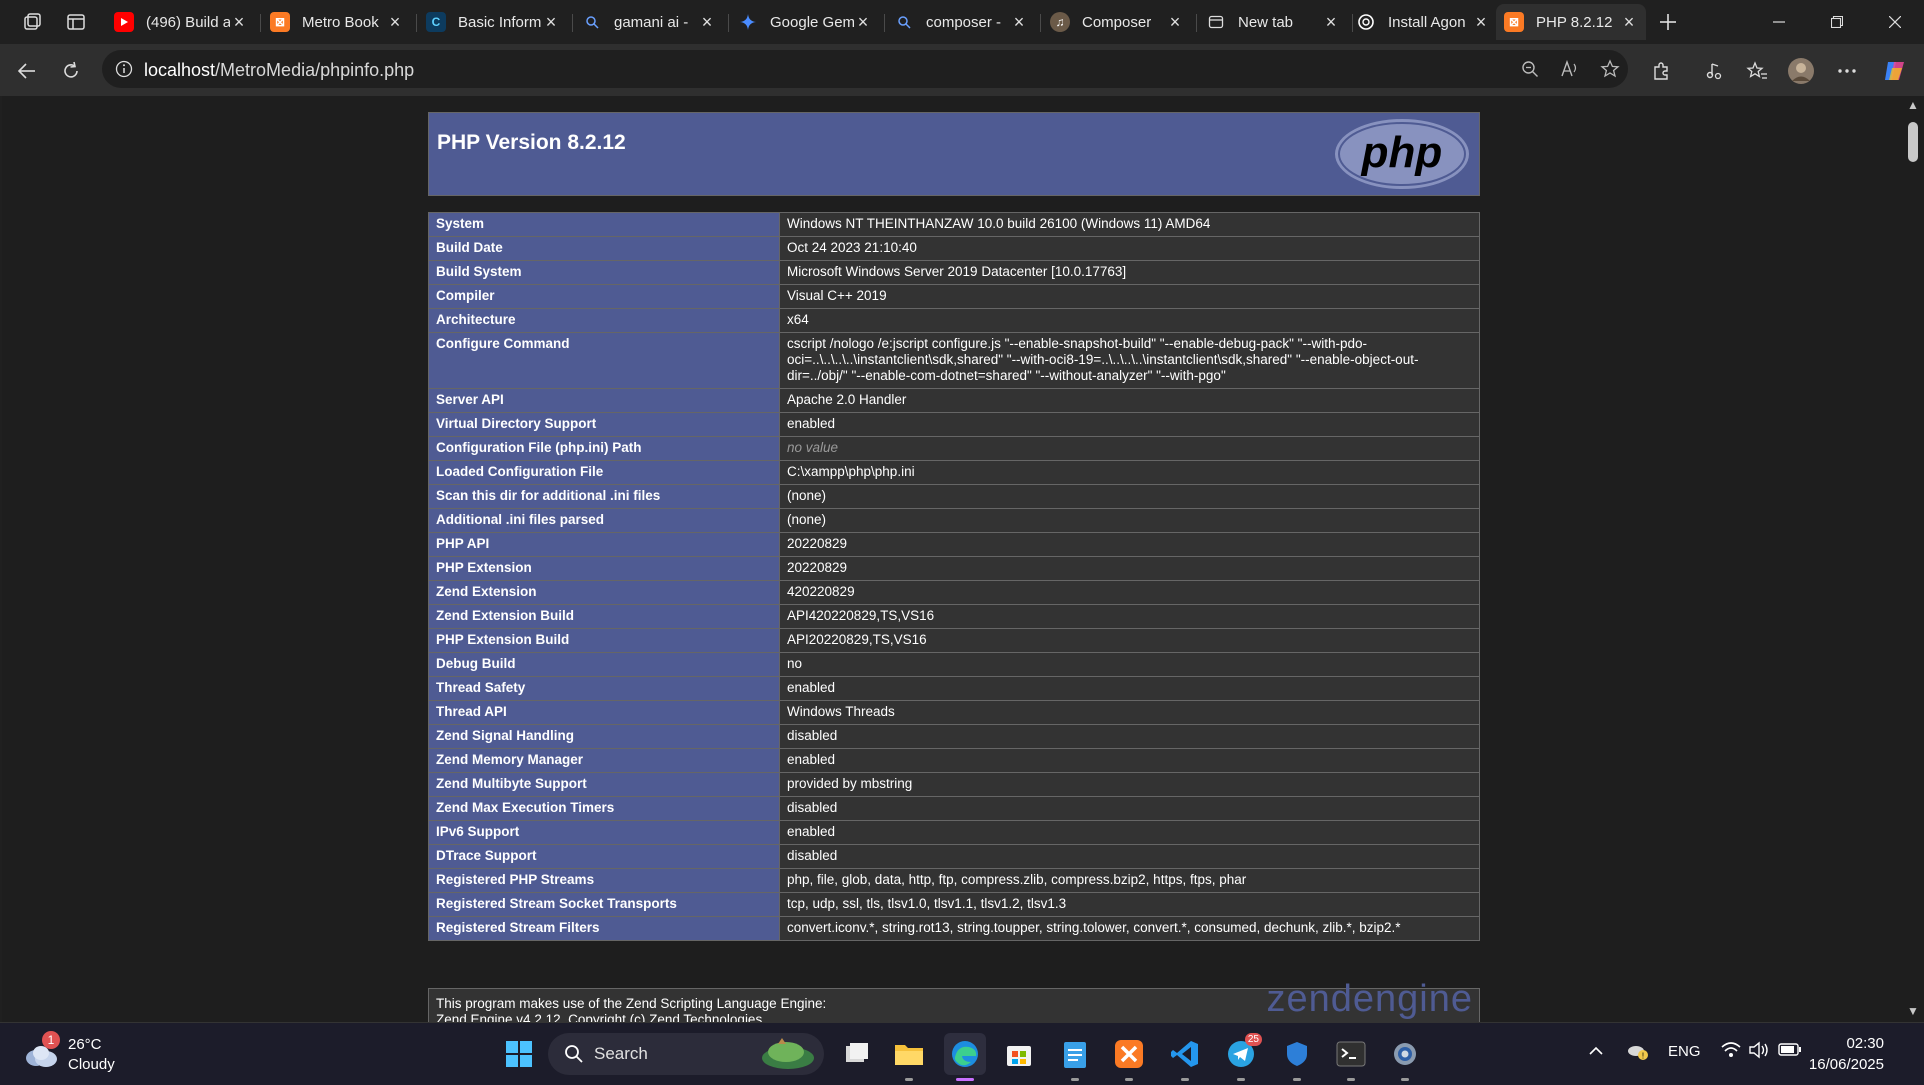 Image resolution: width=1924 pixels, height=1085 pixels. I want to click on row-value: Oct 24 2023 21:10:40, so click(1129, 248).